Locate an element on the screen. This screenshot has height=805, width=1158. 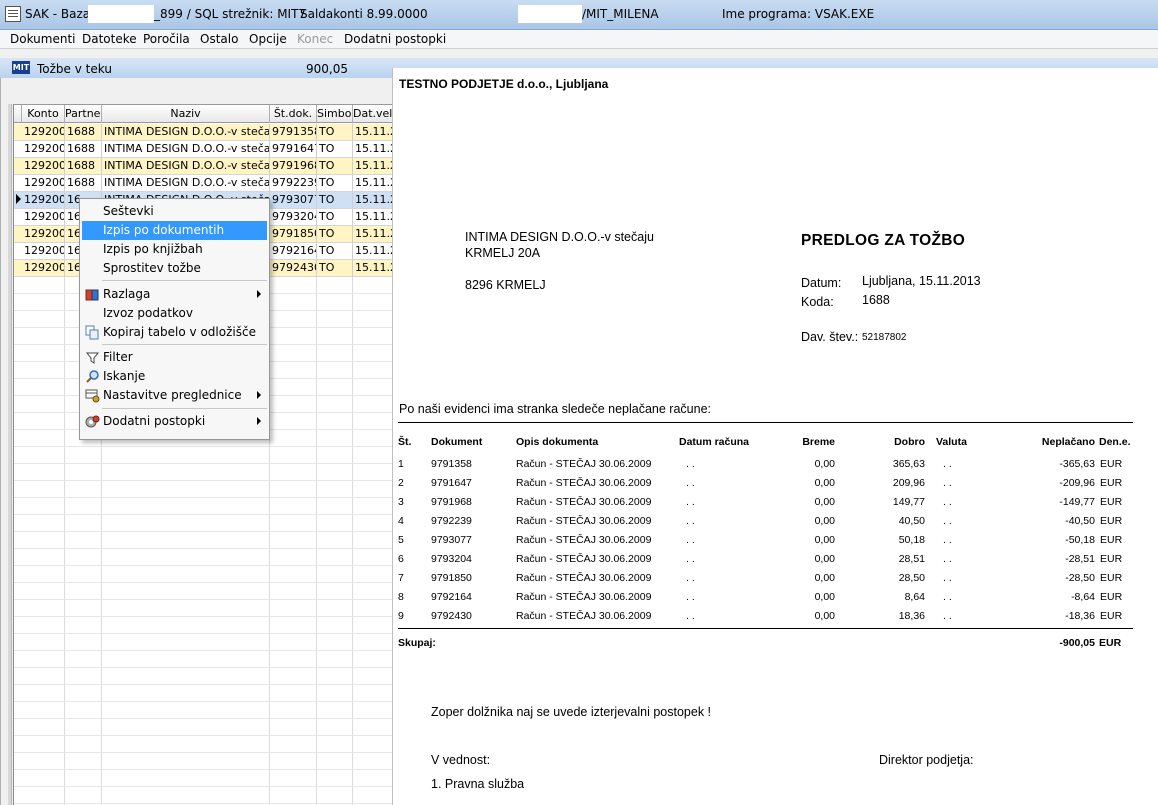
cell-stdok: 9793077 is located at coordinates (293, 200).